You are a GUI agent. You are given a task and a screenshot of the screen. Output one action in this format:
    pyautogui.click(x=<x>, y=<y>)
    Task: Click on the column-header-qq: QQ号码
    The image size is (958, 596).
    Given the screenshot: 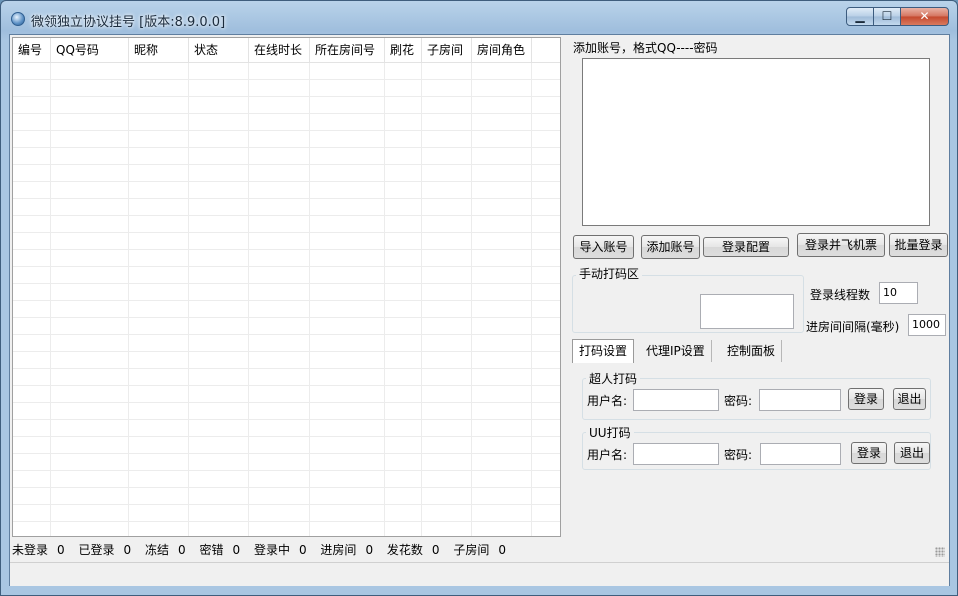 What is the action you would take?
    pyautogui.click(x=90, y=50)
    